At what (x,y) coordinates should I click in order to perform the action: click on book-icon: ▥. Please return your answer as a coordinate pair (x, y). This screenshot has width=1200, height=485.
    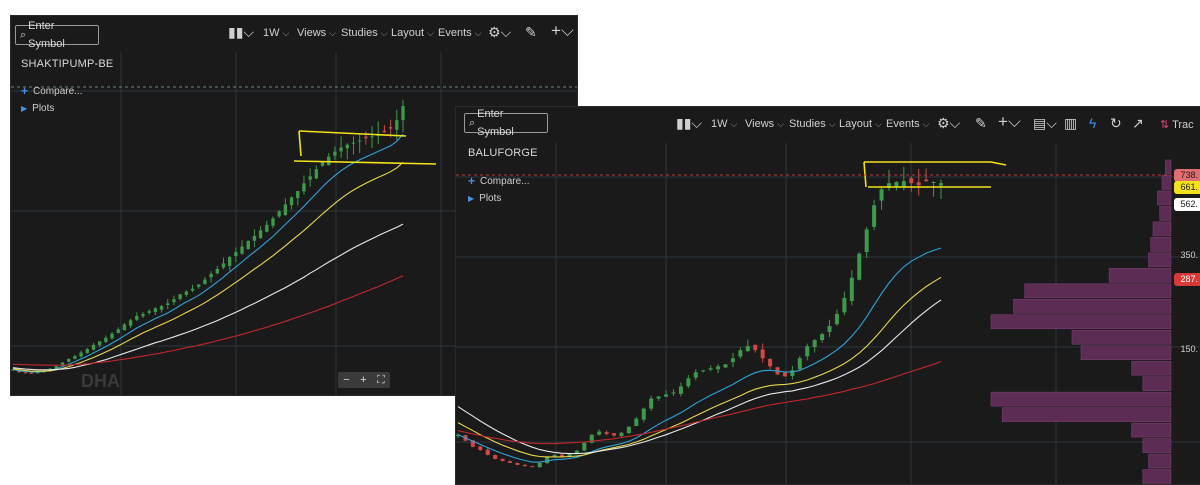
    Looking at the image, I should click on (1070, 123).